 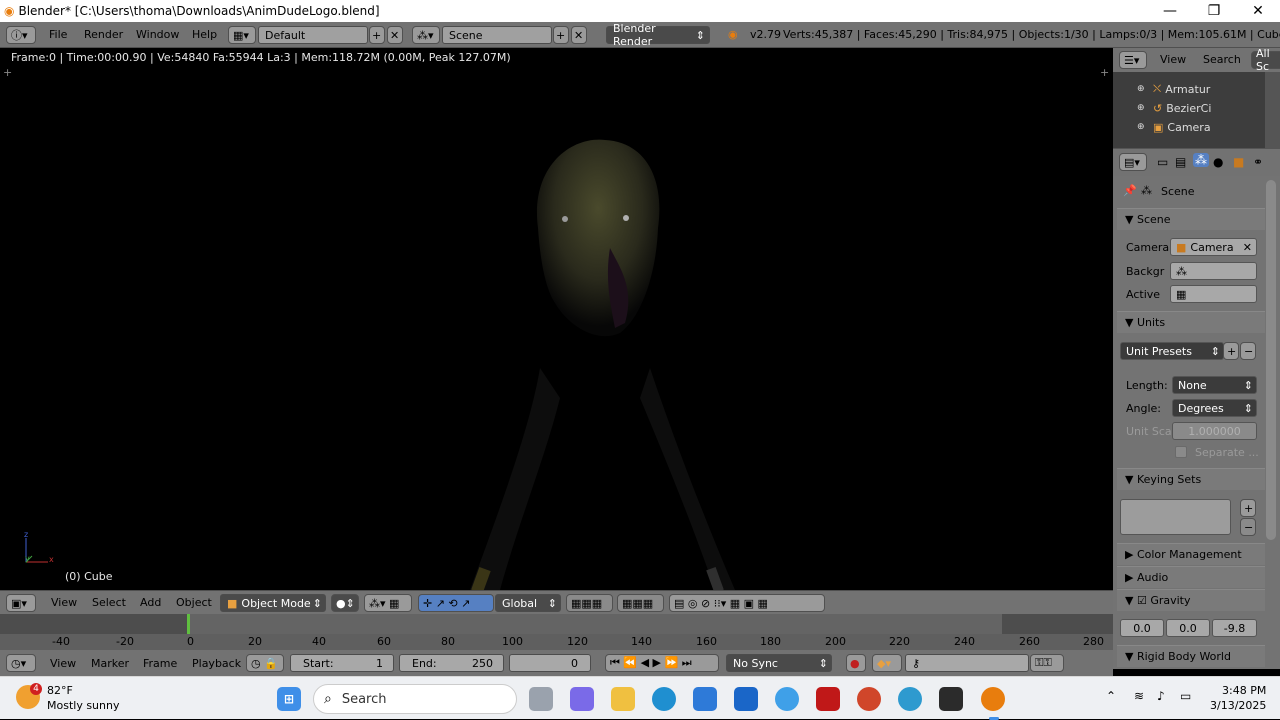 I want to click on sync-mode-dropdown: No Sync ⇕, so click(x=779, y=663).